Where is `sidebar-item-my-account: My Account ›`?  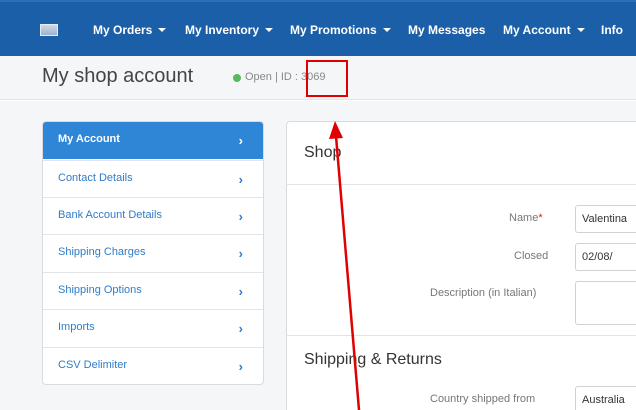
sidebar-item-my-account: My Account › is located at coordinates (153, 140).